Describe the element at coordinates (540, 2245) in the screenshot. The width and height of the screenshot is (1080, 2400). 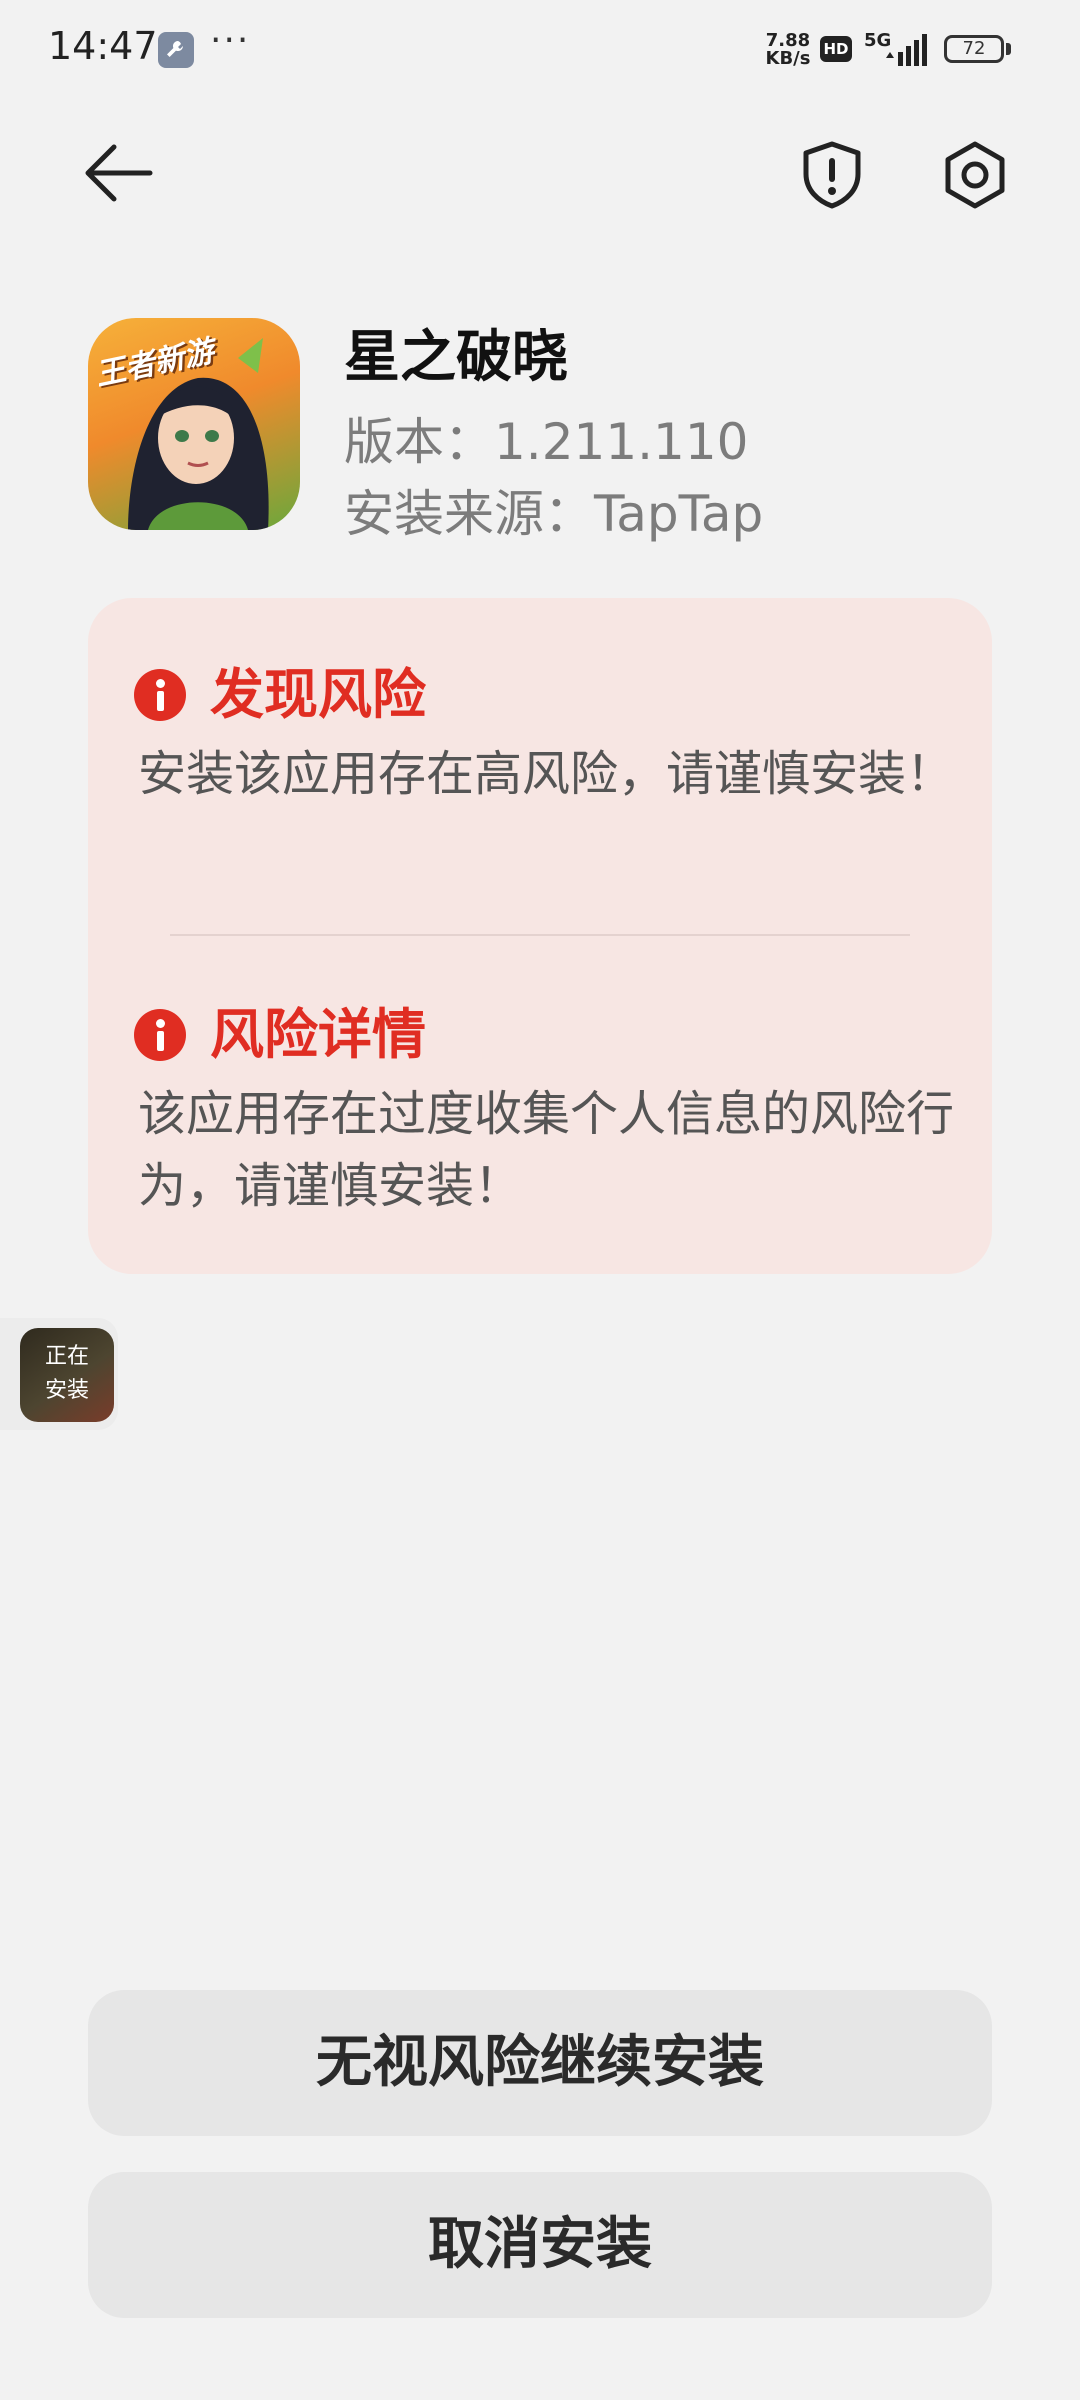
I see `cancel-install-button: 取消安装` at that location.